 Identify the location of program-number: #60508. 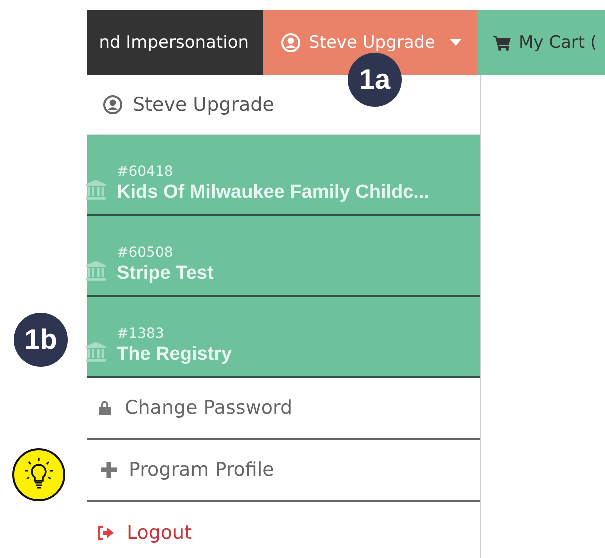
(145, 253).